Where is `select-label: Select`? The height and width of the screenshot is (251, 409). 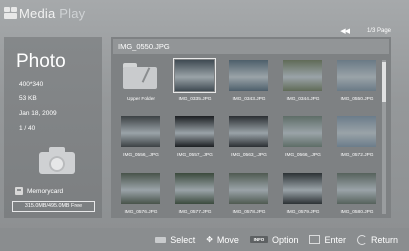
select-label: Select is located at coordinates (183, 239).